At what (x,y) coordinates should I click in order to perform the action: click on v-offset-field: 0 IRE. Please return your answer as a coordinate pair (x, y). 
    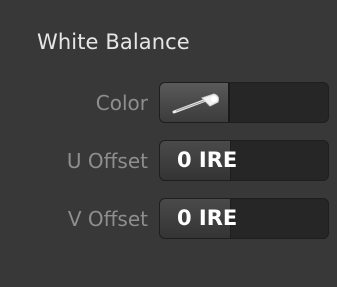
    Looking at the image, I should click on (244, 218).